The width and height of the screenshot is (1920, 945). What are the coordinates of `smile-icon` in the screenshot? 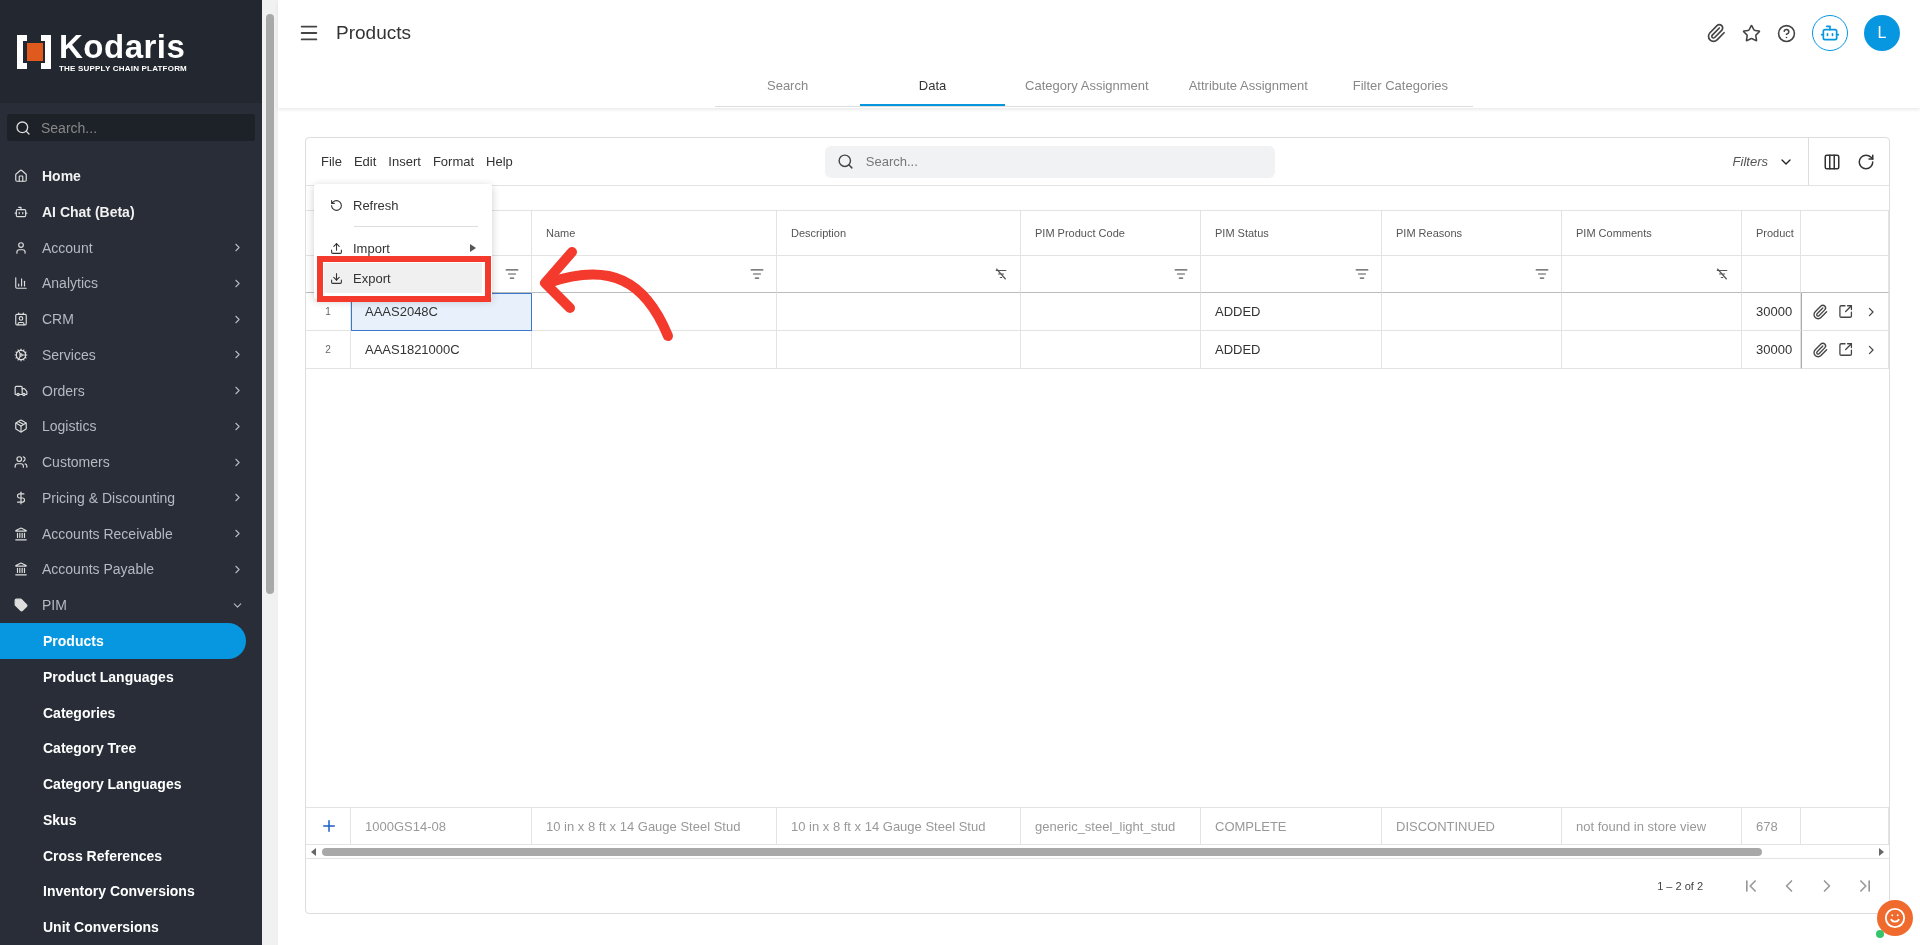 It's located at (1895, 918).